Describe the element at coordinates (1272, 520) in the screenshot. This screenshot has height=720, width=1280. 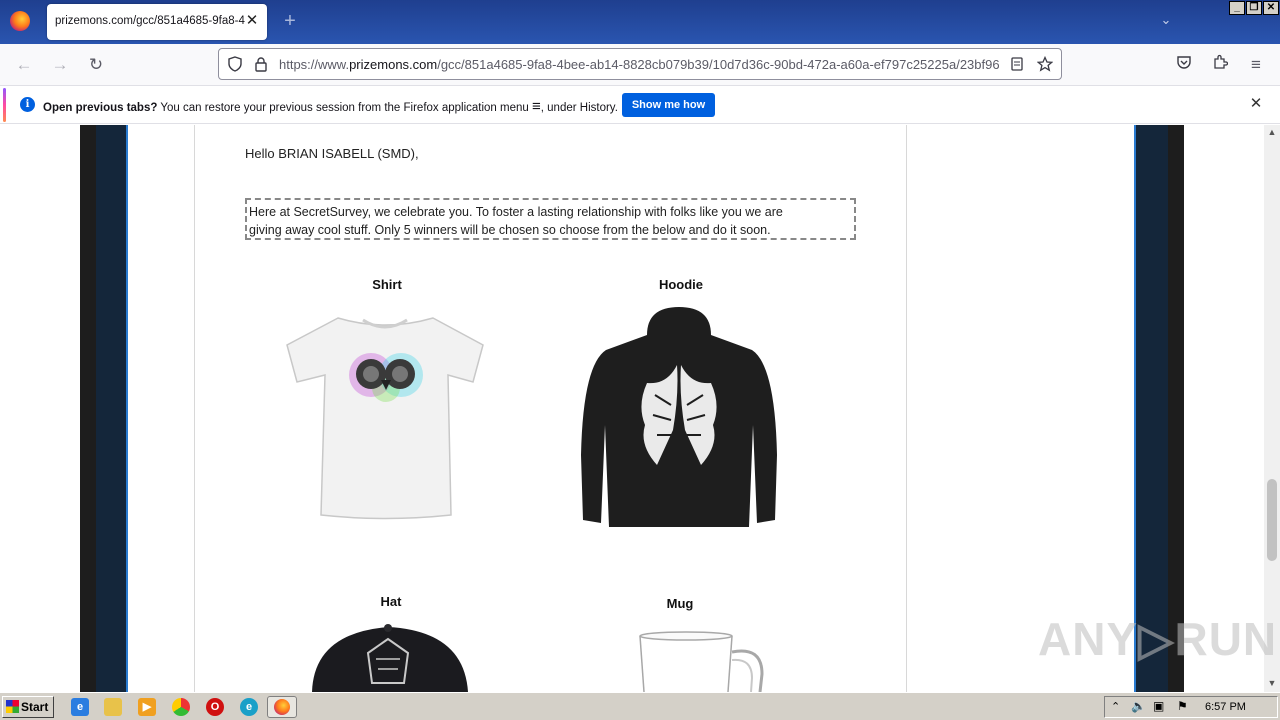
I see `scroll-thumb` at that location.